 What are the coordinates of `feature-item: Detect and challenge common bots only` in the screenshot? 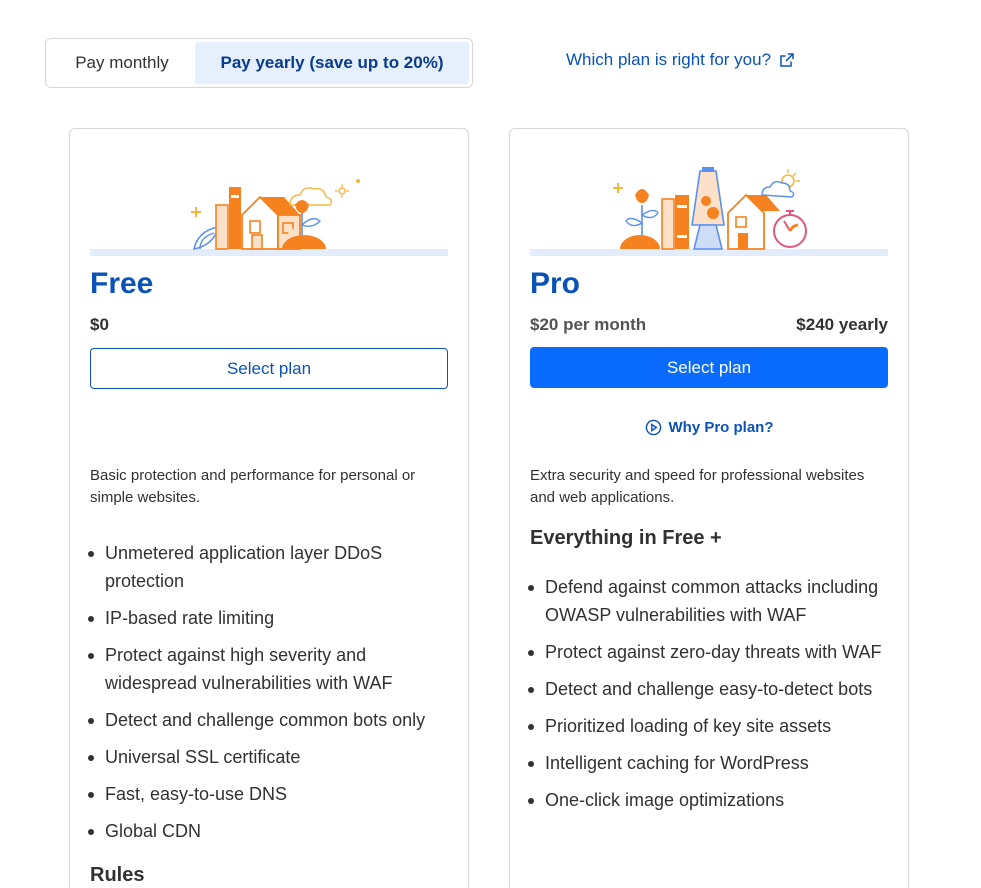 It's located at (268, 720).